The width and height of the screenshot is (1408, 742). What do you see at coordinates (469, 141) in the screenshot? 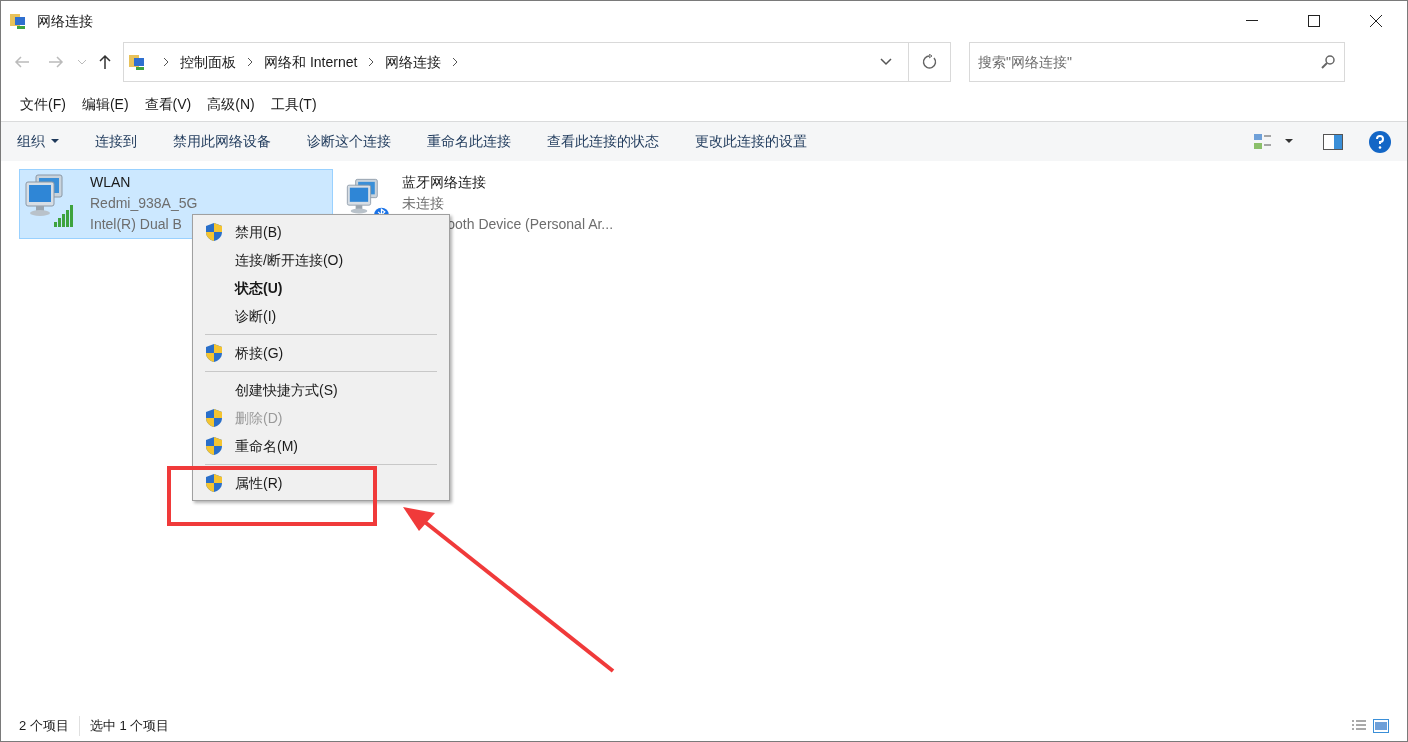
I see `toolbar-button: 重命名此连接` at bounding box center [469, 141].